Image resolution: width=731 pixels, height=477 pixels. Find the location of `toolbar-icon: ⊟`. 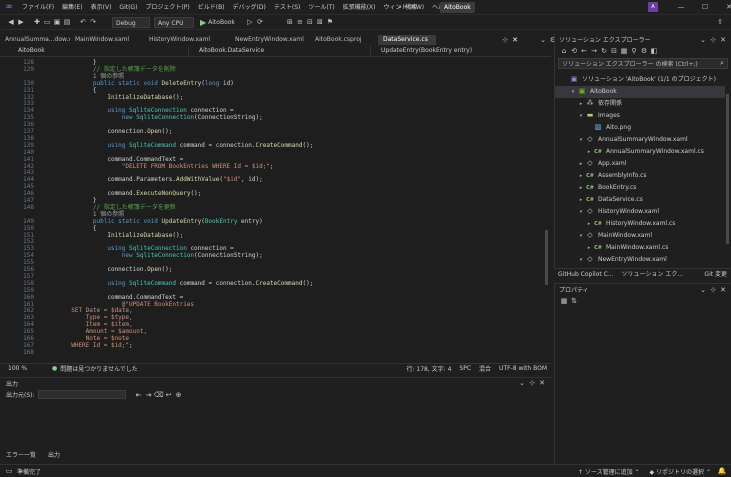

toolbar-icon: ⊟ is located at coordinates (310, 22).